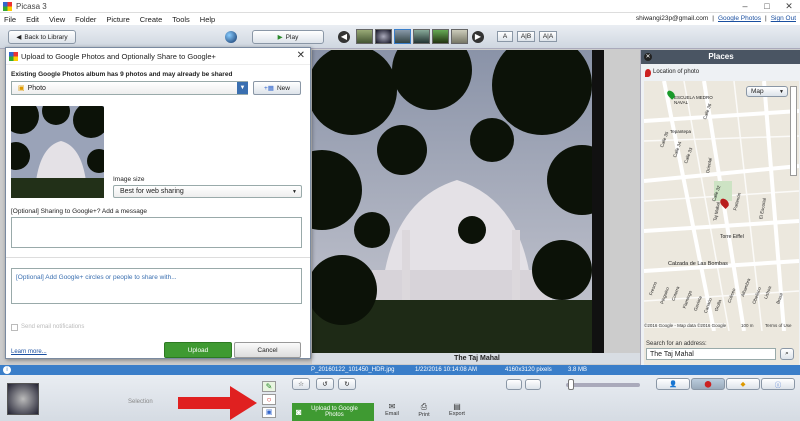 The image size is (800, 421). Describe the element at coordinates (412, 36) in the screenshot. I see `thumbnail-strip` at that location.